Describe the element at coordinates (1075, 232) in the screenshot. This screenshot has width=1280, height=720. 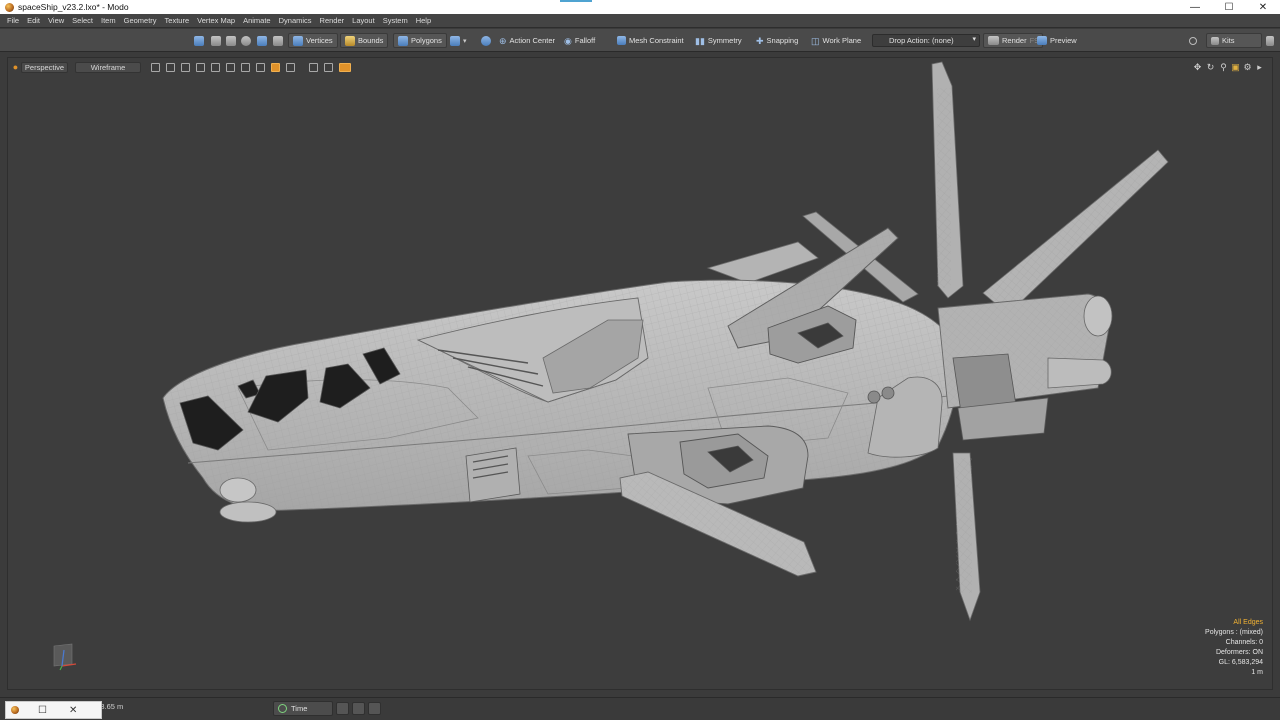
I see `solar-panel-right` at that location.